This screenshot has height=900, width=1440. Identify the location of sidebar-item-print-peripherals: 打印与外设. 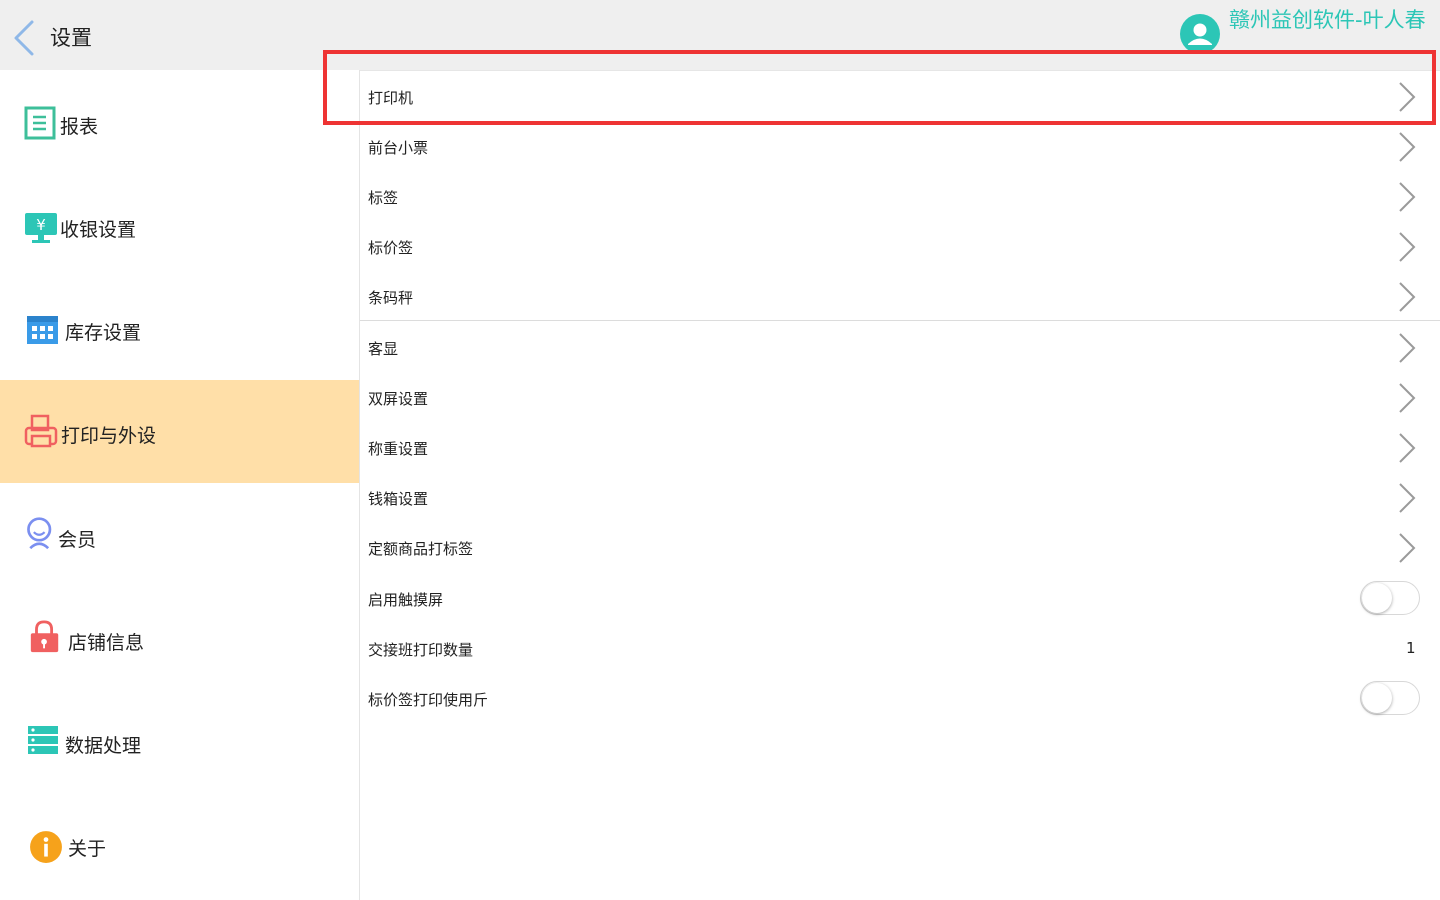
(179, 431).